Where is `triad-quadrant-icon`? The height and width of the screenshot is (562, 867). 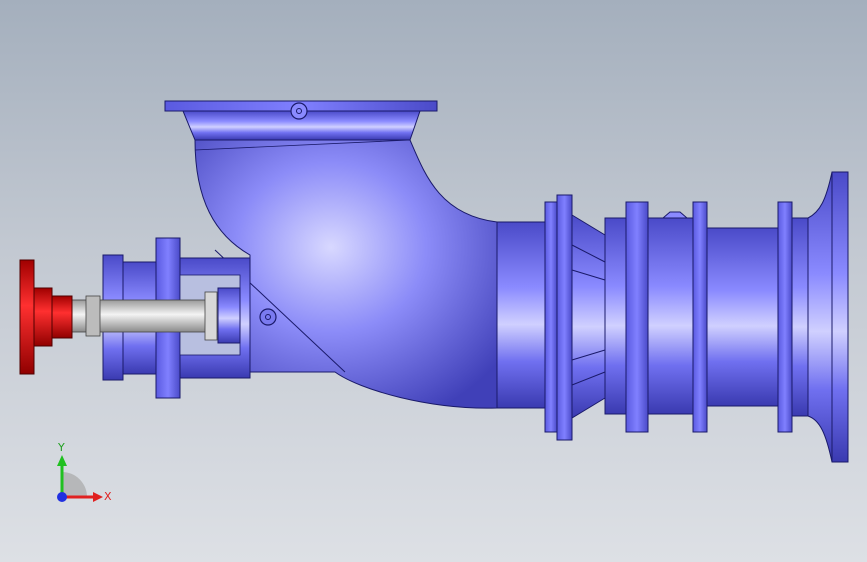 triad-quadrant-icon is located at coordinates (74, 484).